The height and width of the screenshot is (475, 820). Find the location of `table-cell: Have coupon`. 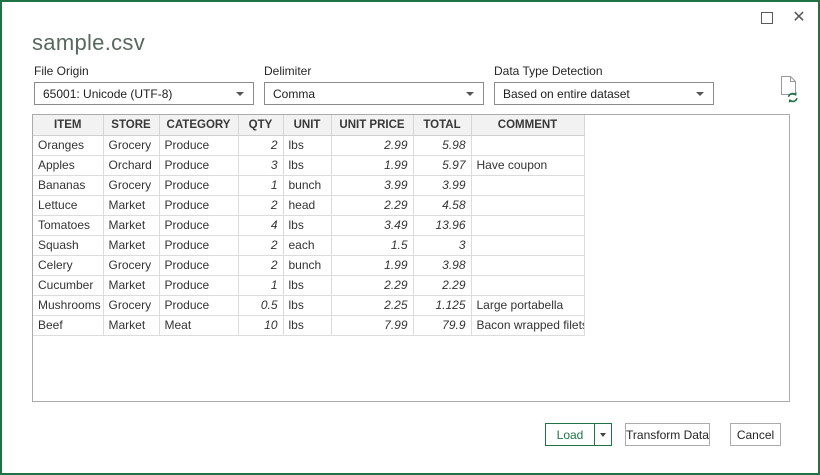

table-cell: Have coupon is located at coordinates (528, 165).